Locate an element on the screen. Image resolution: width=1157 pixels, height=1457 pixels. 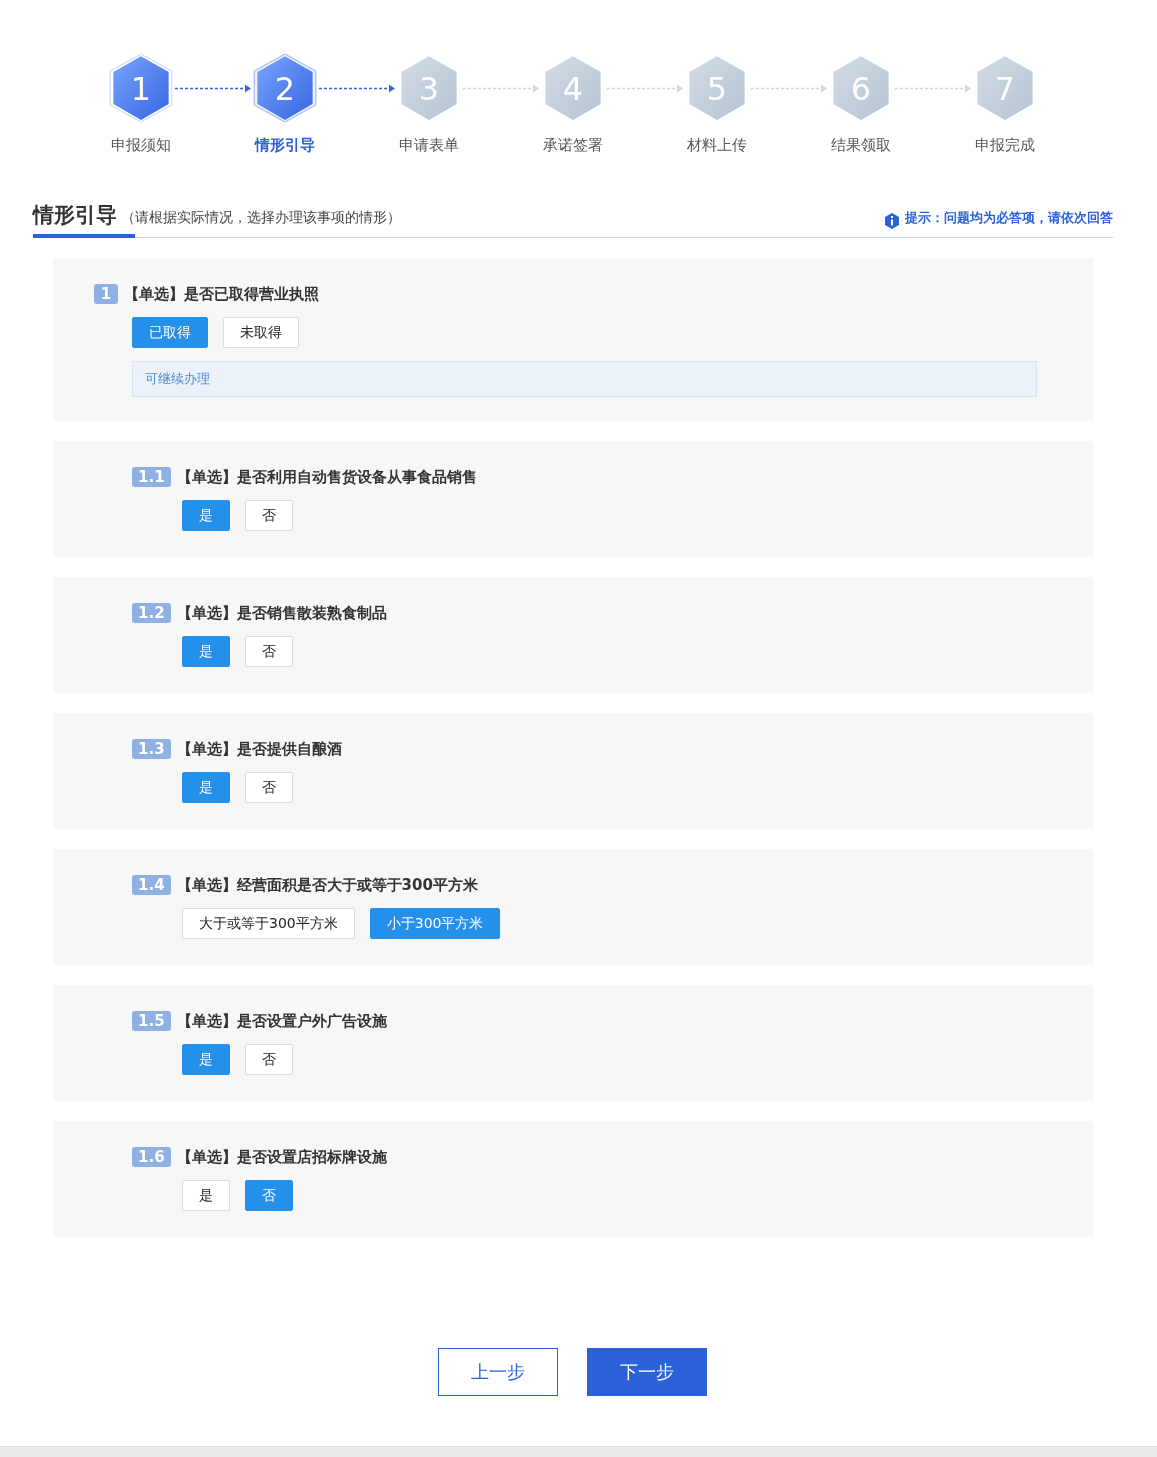
step-label: 情形引导 is located at coordinates (285, 145).